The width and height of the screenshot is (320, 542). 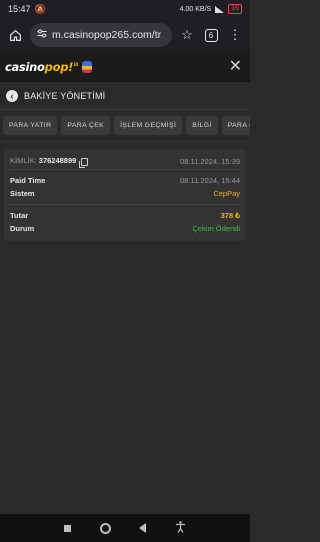 I want to click on mute-icon: 🔕, so click(x=40, y=8).